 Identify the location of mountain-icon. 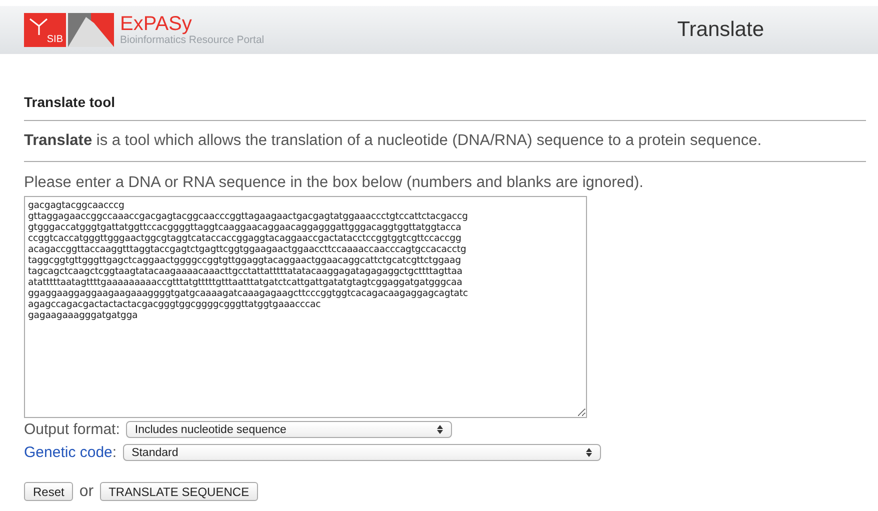
(91, 30).